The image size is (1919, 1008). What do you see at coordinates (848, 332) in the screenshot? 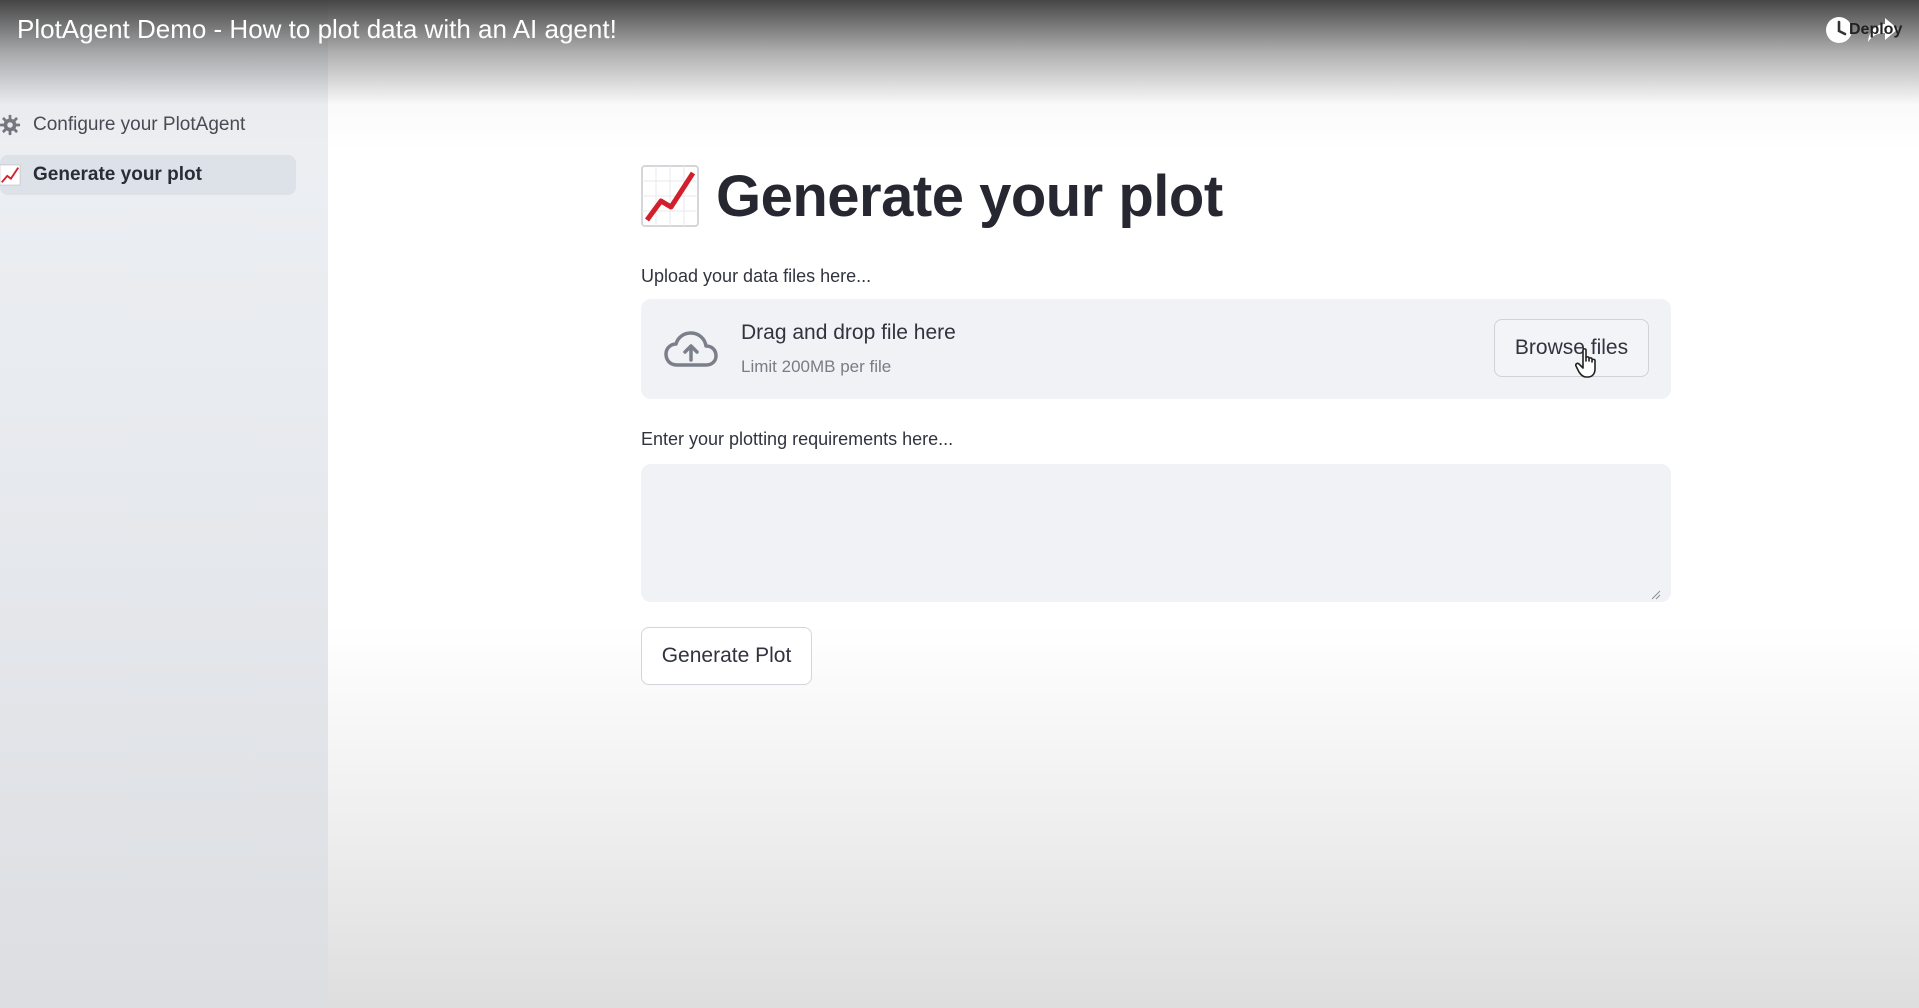
I see `drag-drop-text: Drag and drop file here` at bounding box center [848, 332].